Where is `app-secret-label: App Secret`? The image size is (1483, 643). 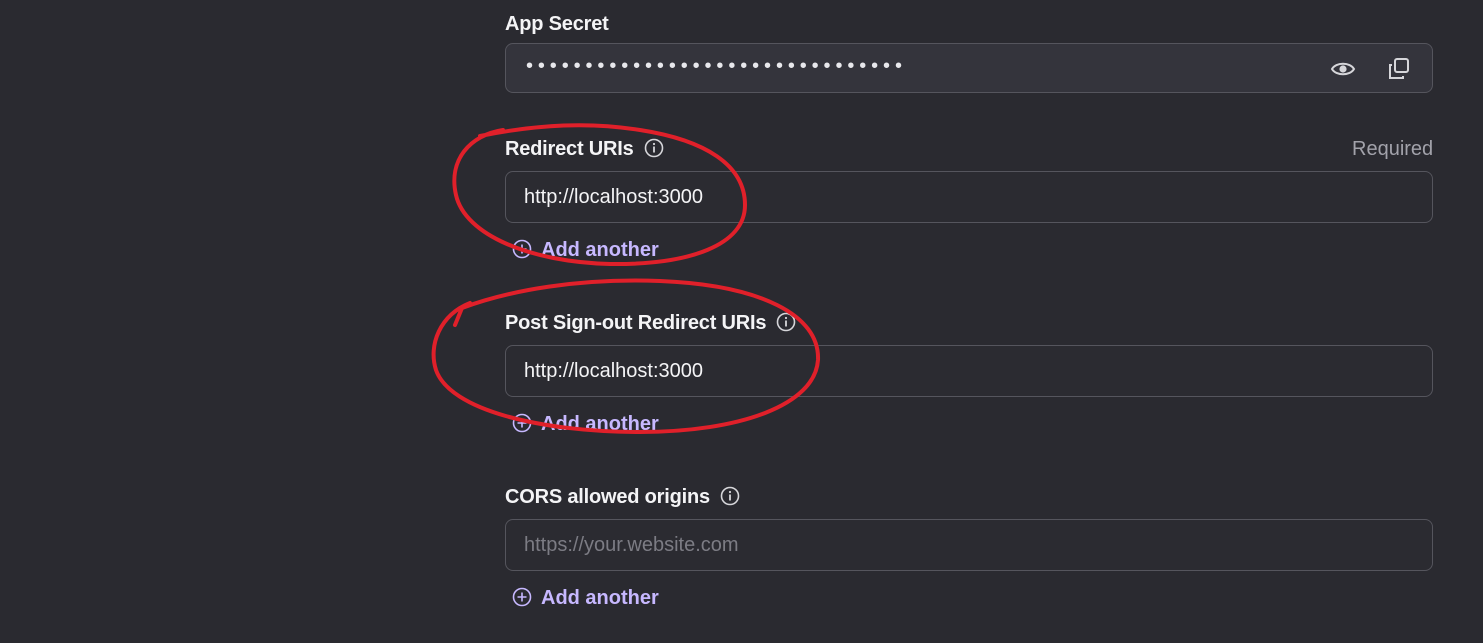 app-secret-label: App Secret is located at coordinates (557, 24).